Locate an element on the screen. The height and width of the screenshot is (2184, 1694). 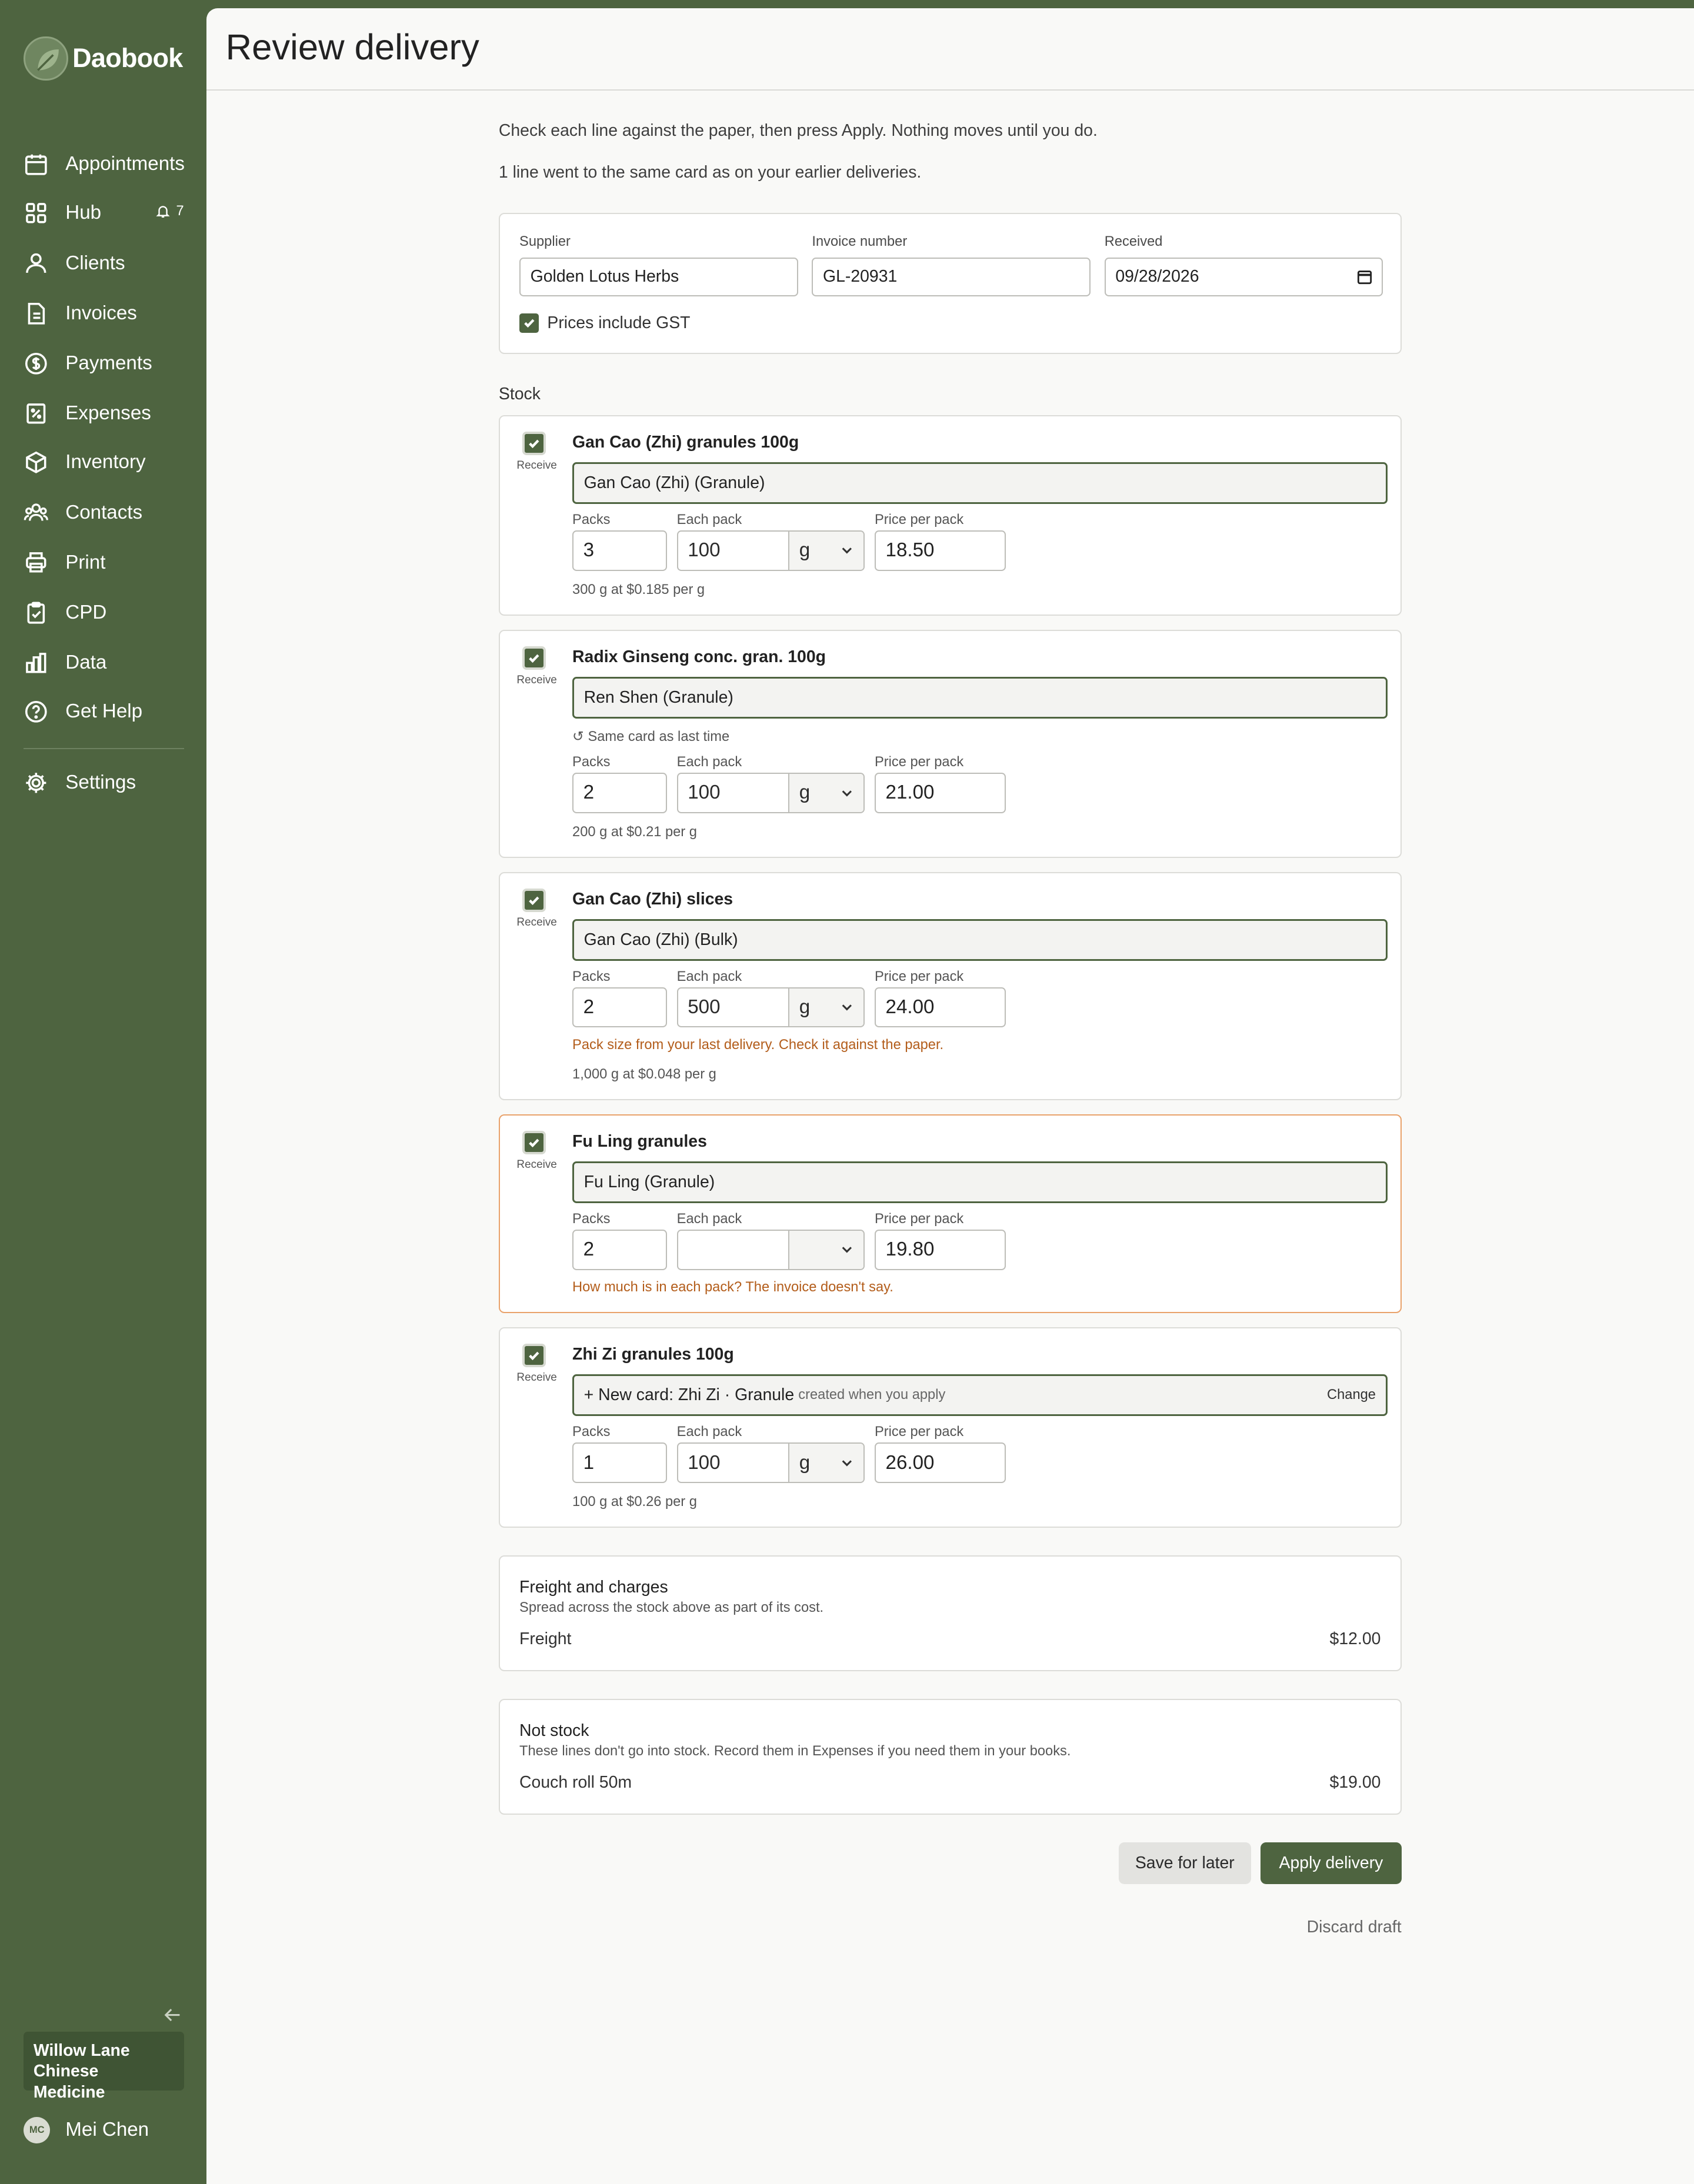
sidebar-item-get-help: Get Help is located at coordinates (104, 712).